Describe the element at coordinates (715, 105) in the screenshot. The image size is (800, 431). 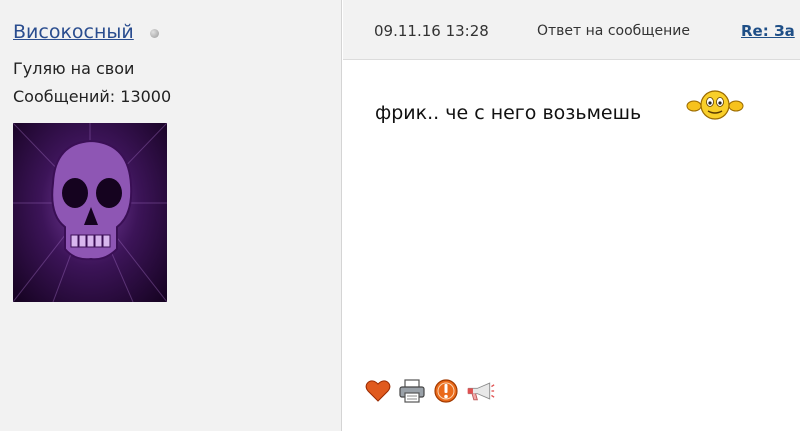
I see `waving-smiley-icon` at that location.